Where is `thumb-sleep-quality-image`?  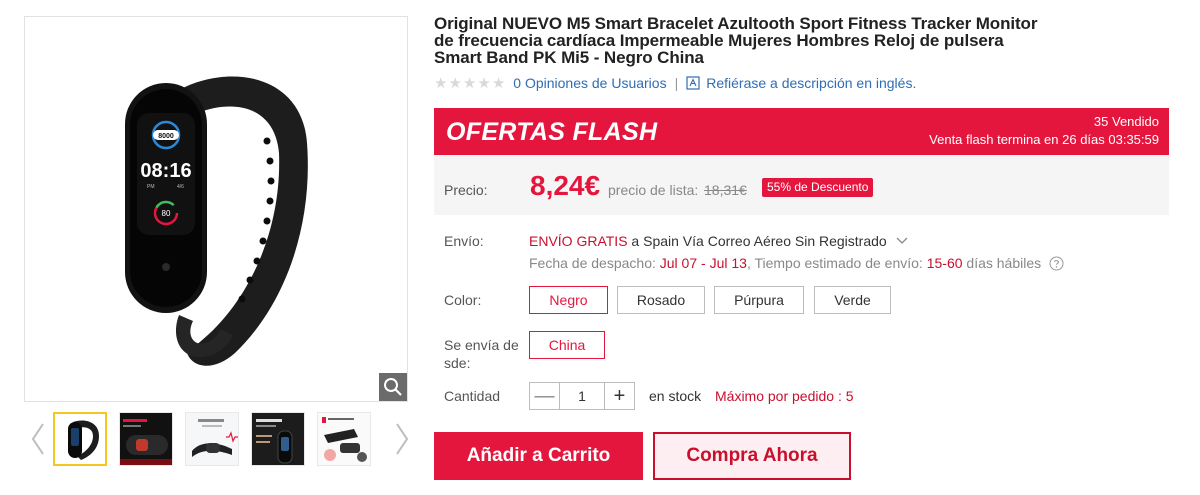 thumb-sleep-quality-image is located at coordinates (278, 439).